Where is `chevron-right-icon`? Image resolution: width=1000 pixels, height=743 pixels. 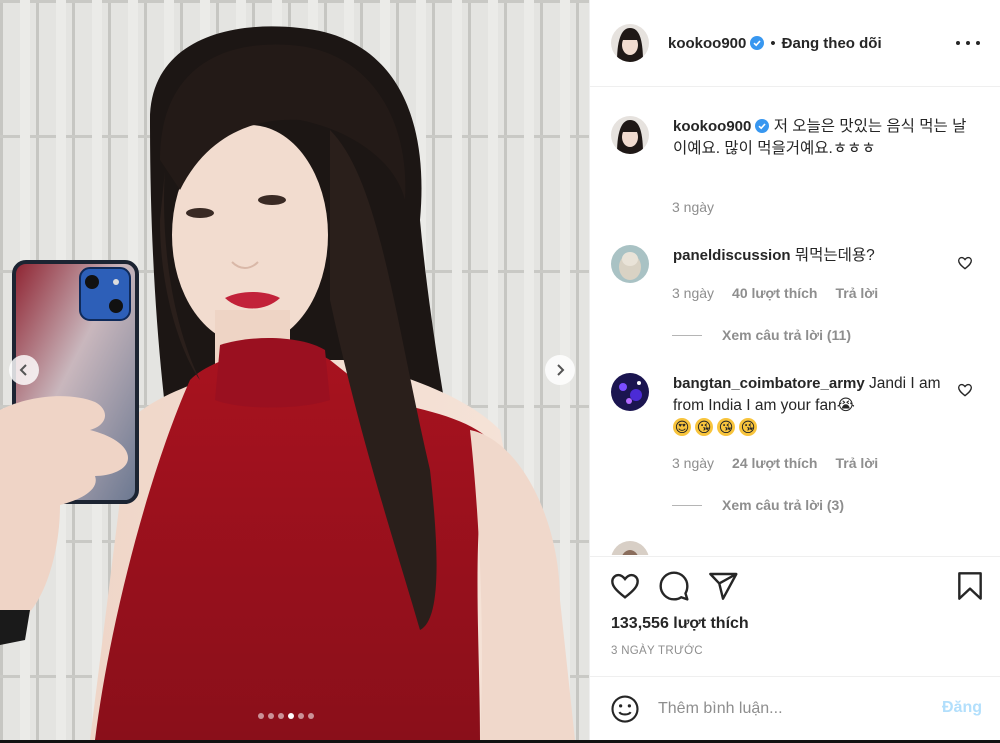 chevron-right-icon is located at coordinates (561, 370).